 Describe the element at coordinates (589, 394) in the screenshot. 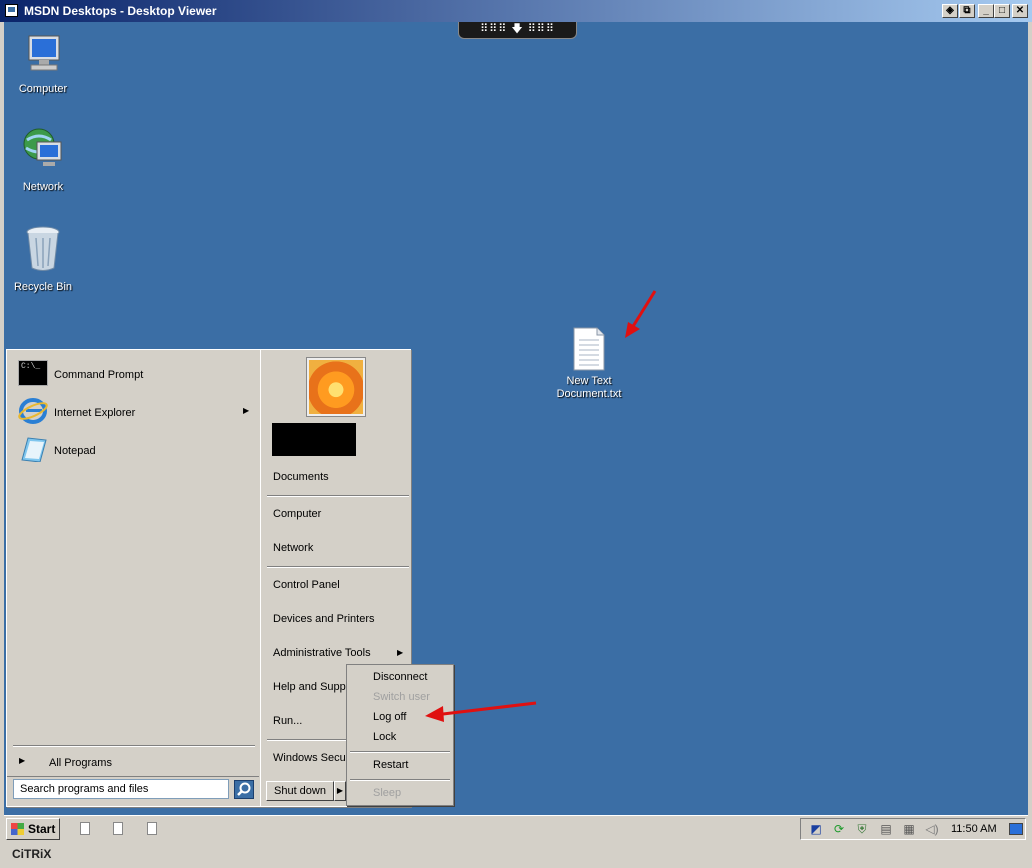

I see `desktop-icon-label-line2: Document.txt` at that location.